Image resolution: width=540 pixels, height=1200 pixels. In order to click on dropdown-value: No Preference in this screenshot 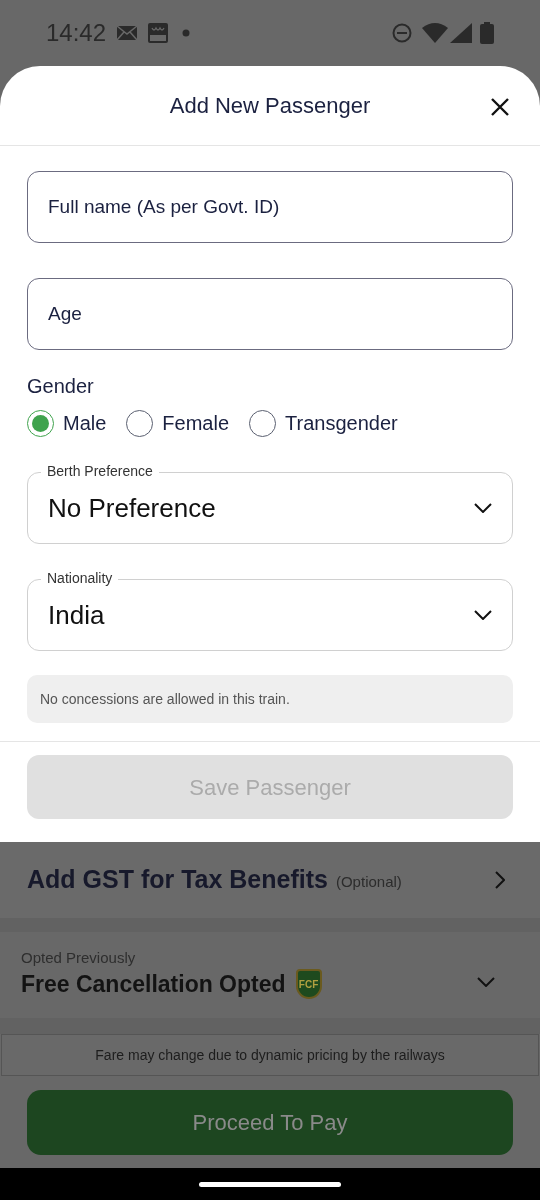, I will do `click(132, 508)`.